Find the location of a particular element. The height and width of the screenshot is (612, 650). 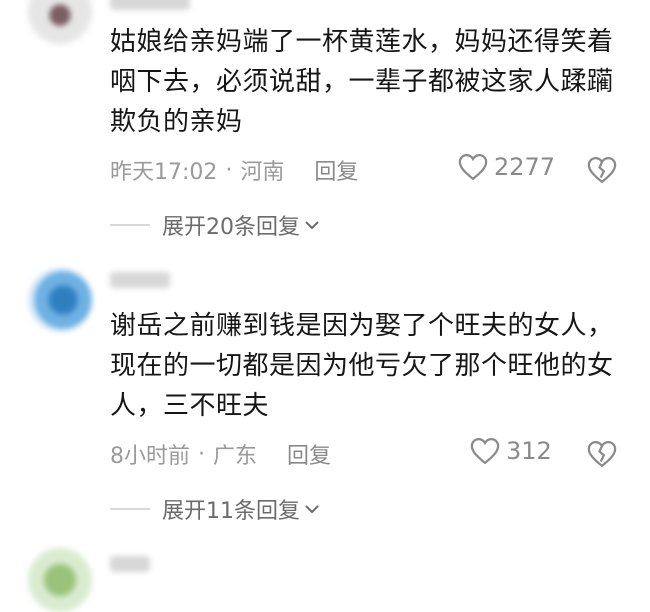

like-count: 312 is located at coordinates (529, 451).